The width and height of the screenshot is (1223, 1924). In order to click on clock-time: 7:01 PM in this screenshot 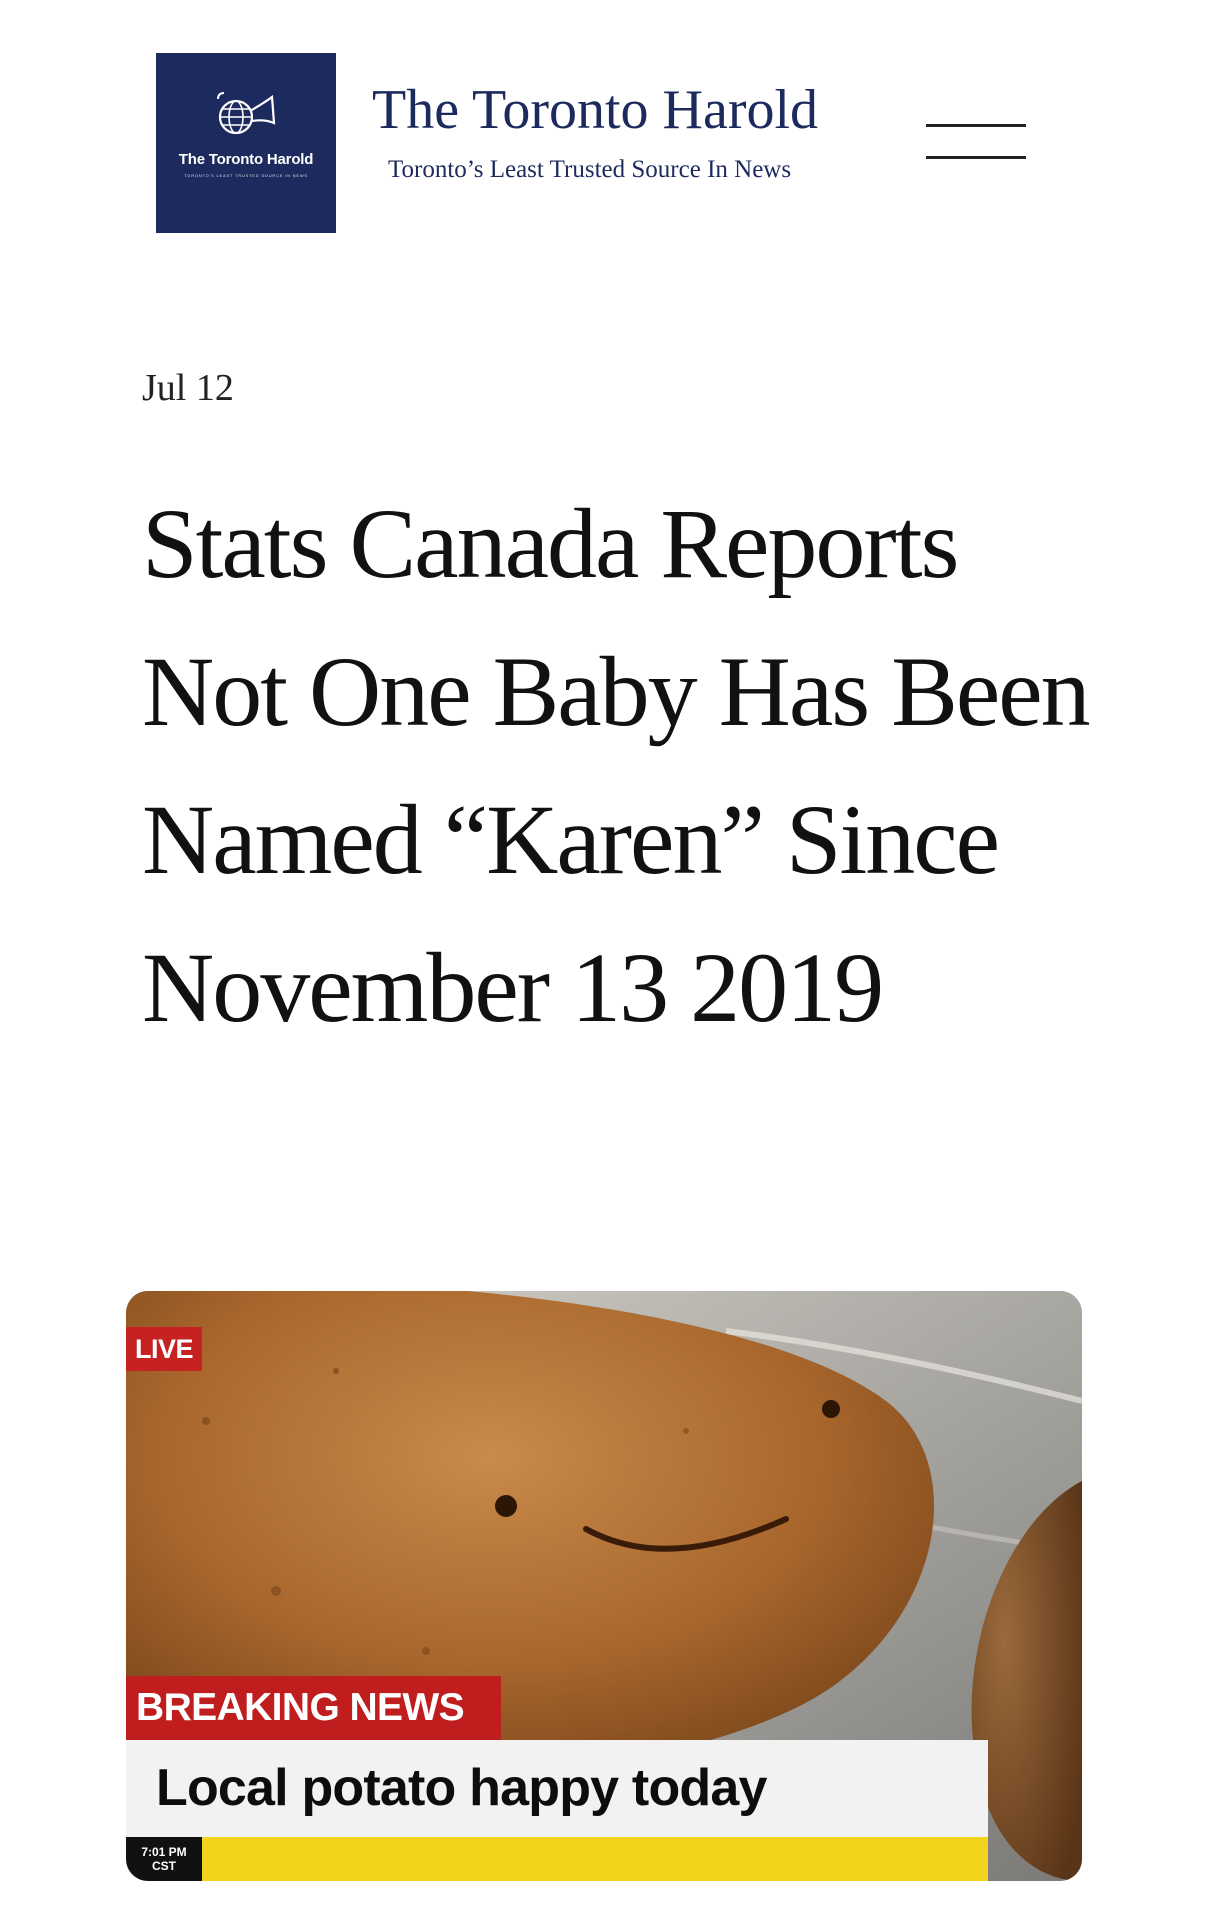, I will do `click(164, 1852)`.